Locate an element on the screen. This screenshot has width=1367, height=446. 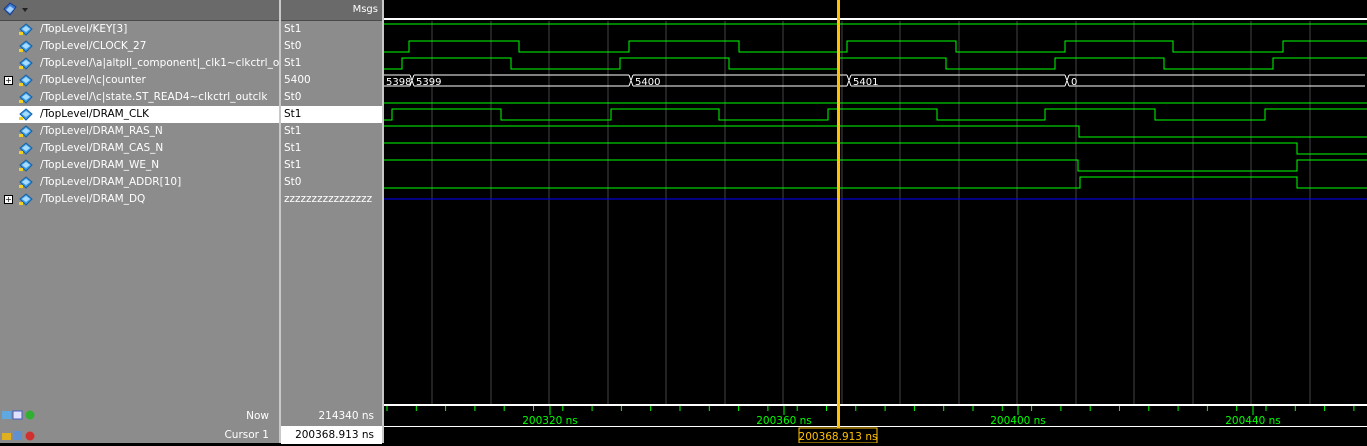
signal-row: /TopLevel/CLOCK_27 is located at coordinates (139, 46).